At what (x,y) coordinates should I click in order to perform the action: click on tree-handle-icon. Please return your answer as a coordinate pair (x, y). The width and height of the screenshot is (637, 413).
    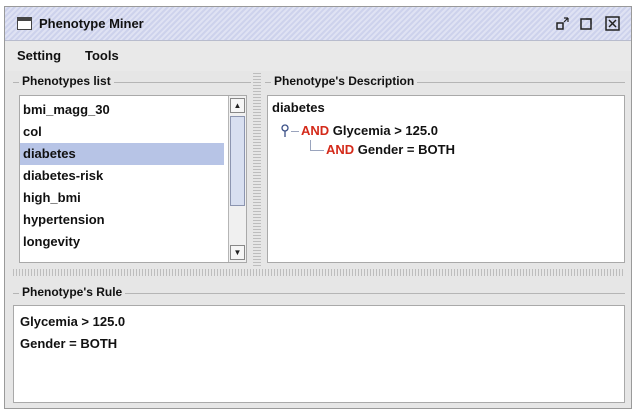
    Looking at the image, I should click on (285, 131).